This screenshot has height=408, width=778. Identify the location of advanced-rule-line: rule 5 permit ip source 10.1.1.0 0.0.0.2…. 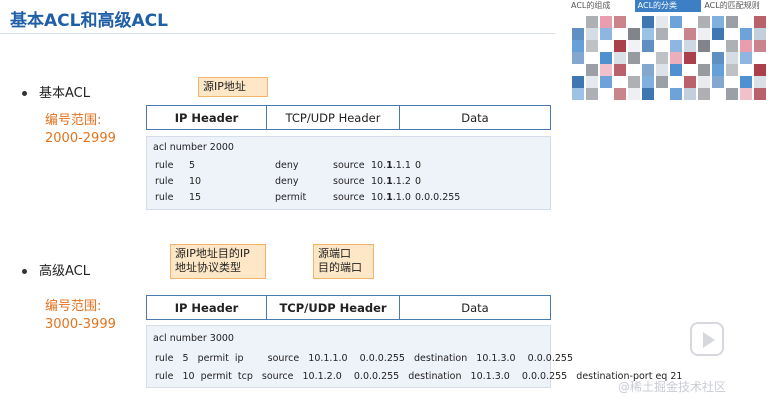
(364, 358).